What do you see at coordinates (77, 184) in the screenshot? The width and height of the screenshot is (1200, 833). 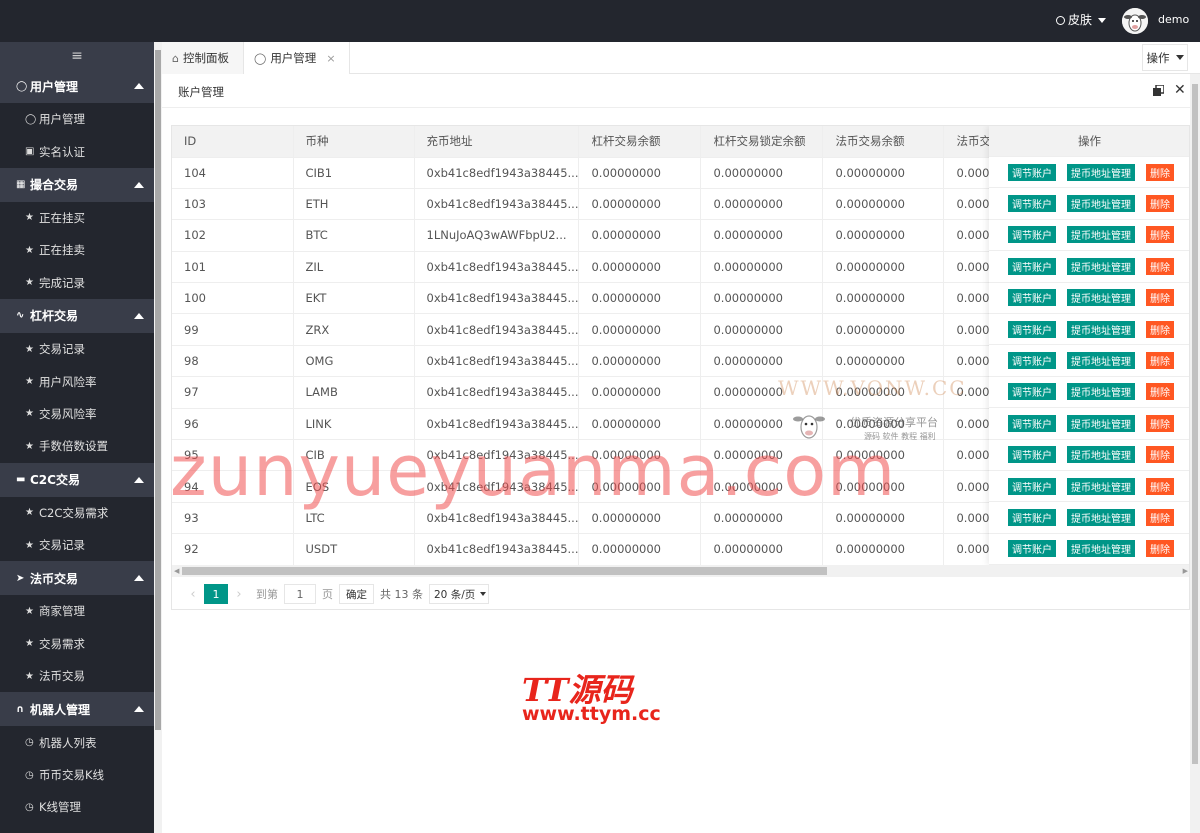 I see `sidebar-group-head: ▦ 撮合交易` at bounding box center [77, 184].